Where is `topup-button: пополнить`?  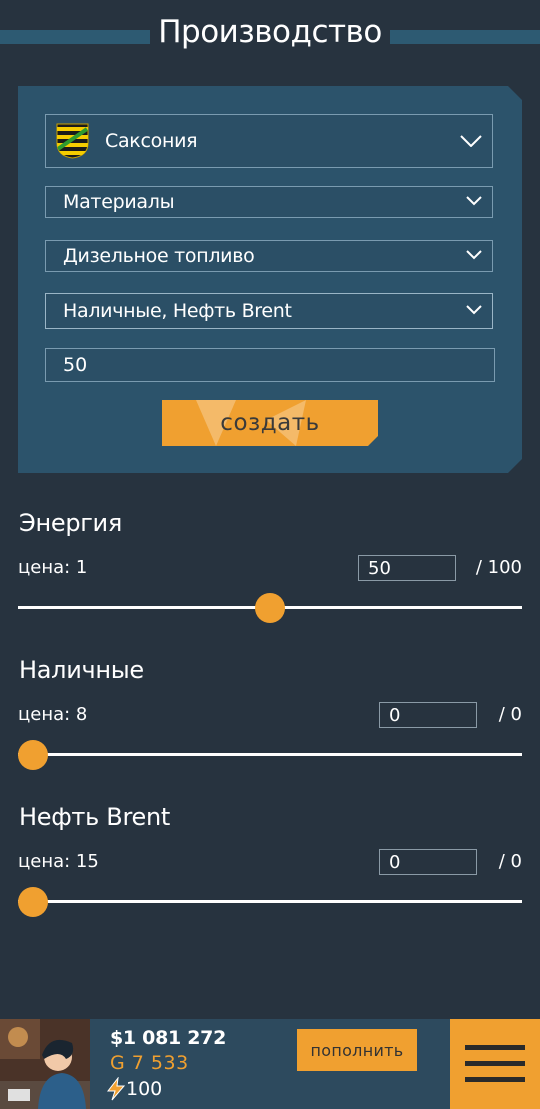
topup-button: пополнить is located at coordinates (357, 1050).